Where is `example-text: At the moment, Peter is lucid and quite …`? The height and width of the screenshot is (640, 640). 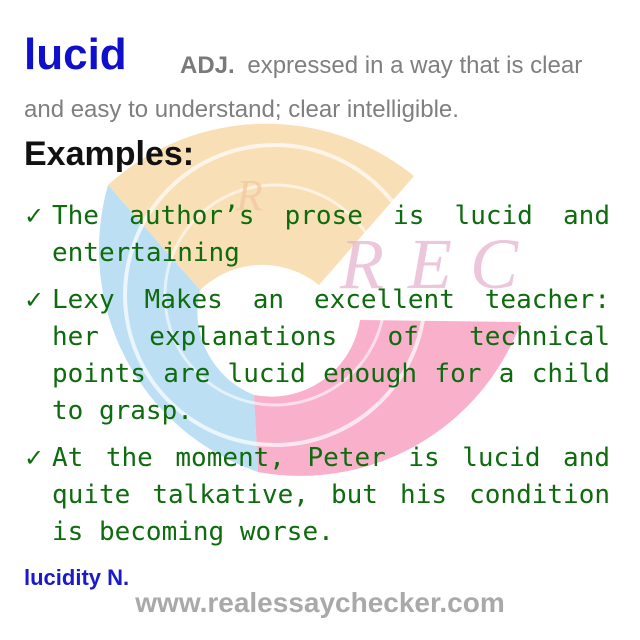
example-text: At the moment, Peter is lucid and quite … is located at coordinates (331, 495).